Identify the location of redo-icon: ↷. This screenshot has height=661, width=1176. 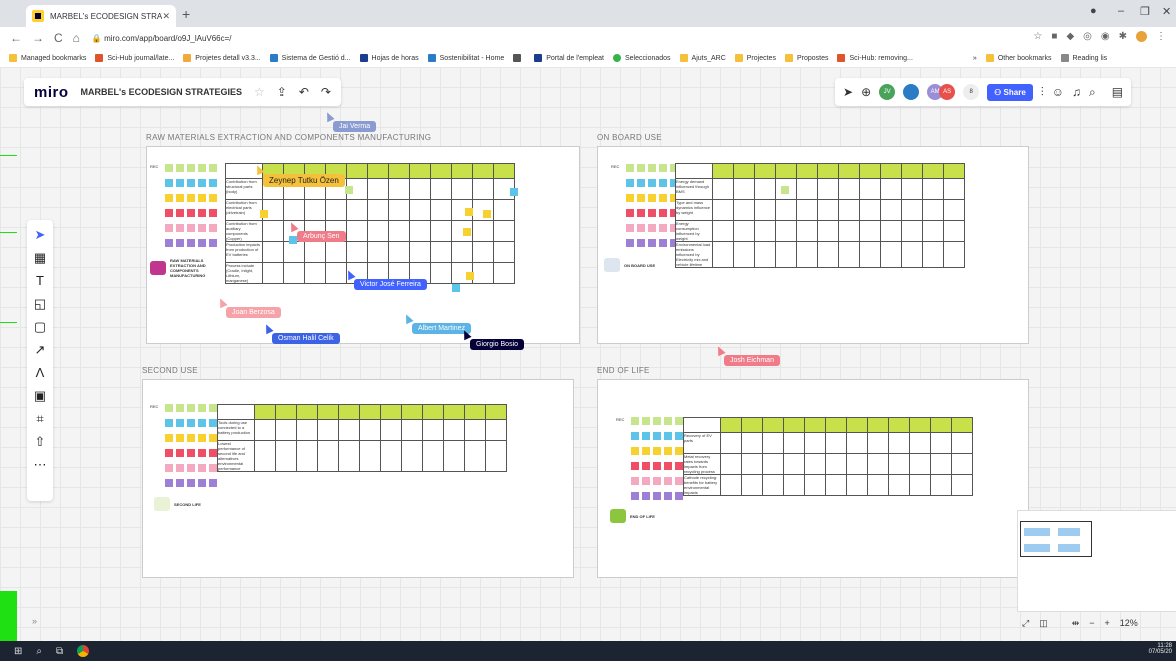
(326, 92).